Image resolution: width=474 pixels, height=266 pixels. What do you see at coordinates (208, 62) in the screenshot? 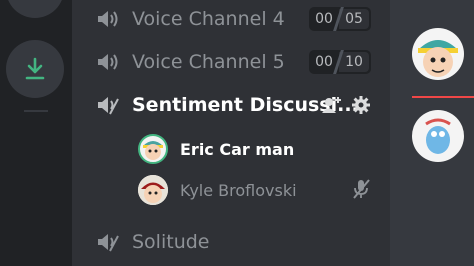
I see `channel-name: Voice Channel 5` at bounding box center [208, 62].